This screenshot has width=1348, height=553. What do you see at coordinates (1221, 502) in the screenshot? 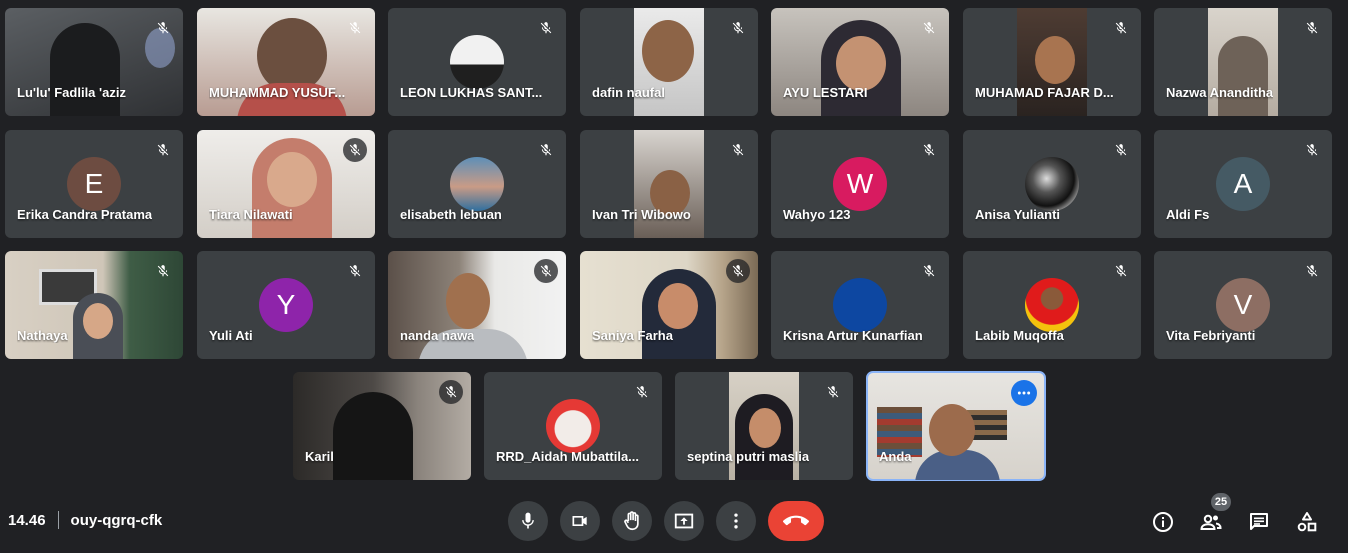
I see `participant-count-badge: 25` at bounding box center [1221, 502].